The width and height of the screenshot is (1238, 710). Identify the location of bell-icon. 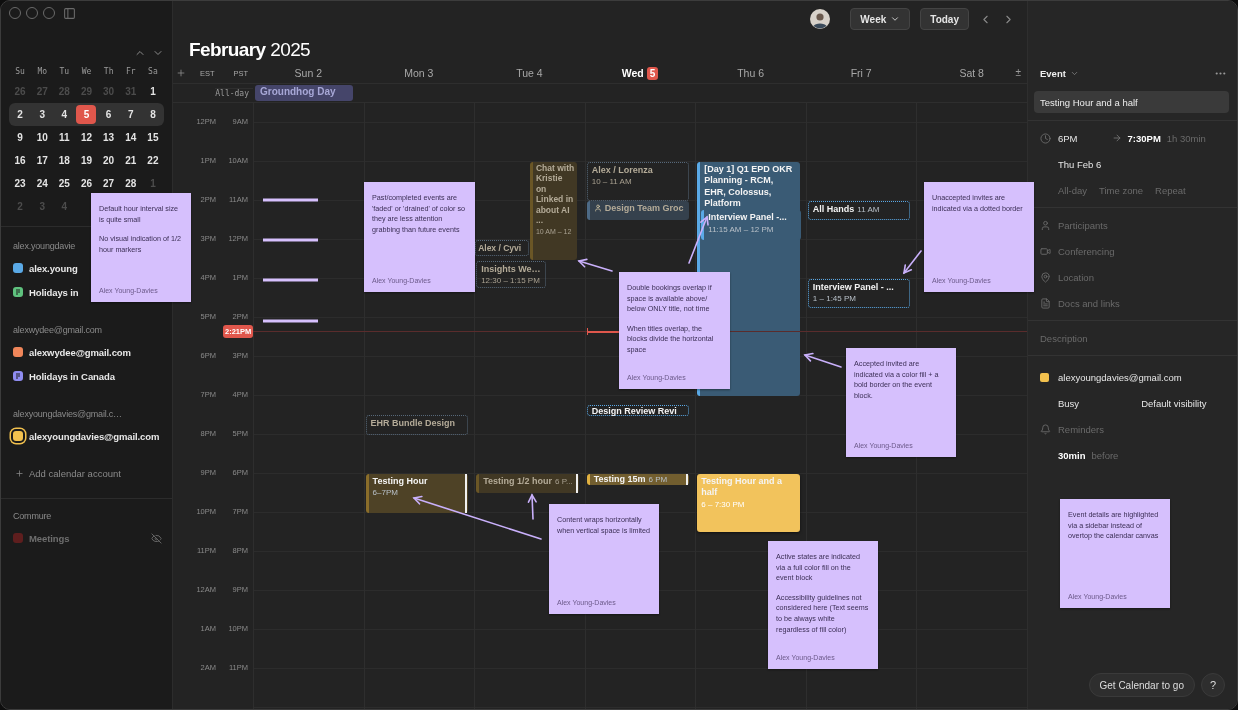
(1045, 429).